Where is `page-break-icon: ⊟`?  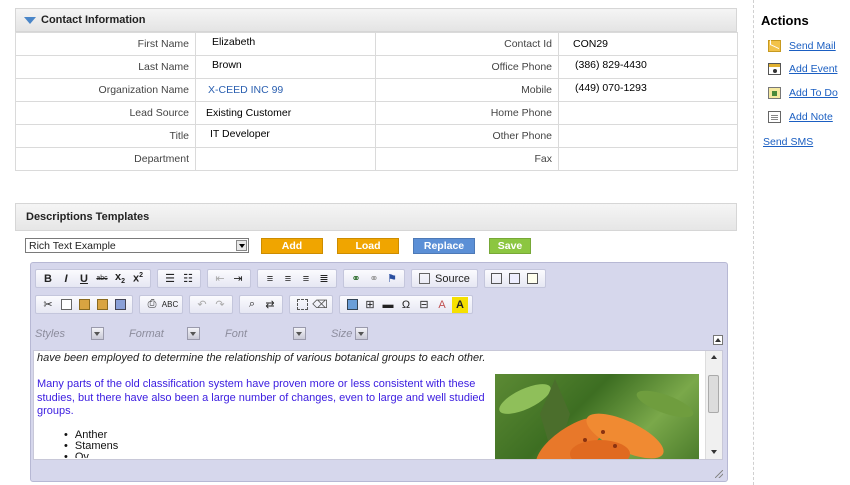
page-break-icon: ⊟ is located at coordinates (424, 305).